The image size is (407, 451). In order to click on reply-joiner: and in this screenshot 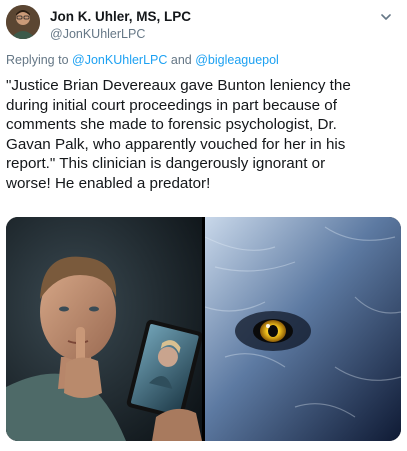, I will do `click(181, 60)`.